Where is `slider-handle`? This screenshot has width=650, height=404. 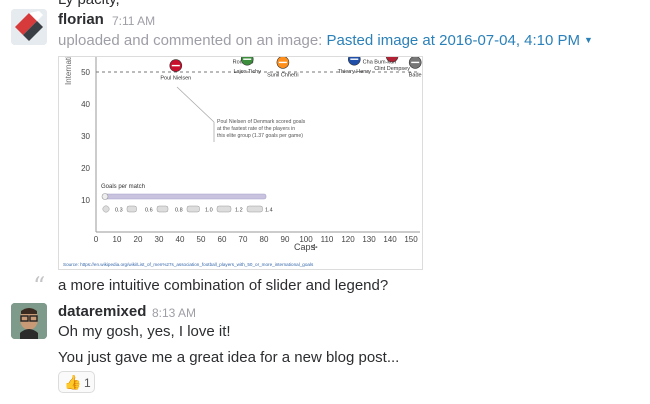 slider-handle is located at coordinates (105, 196).